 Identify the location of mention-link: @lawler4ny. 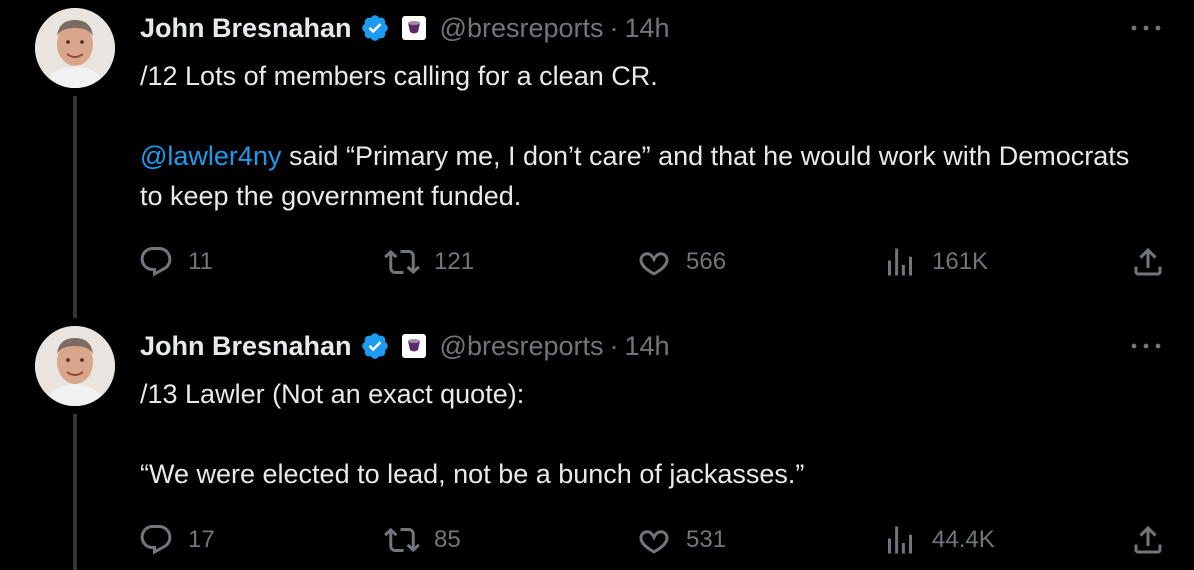
(210, 156).